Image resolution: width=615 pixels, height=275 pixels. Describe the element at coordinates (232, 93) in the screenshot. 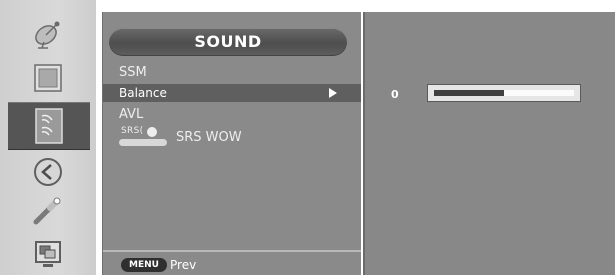

I see `menu-item-balance: Balance` at that location.